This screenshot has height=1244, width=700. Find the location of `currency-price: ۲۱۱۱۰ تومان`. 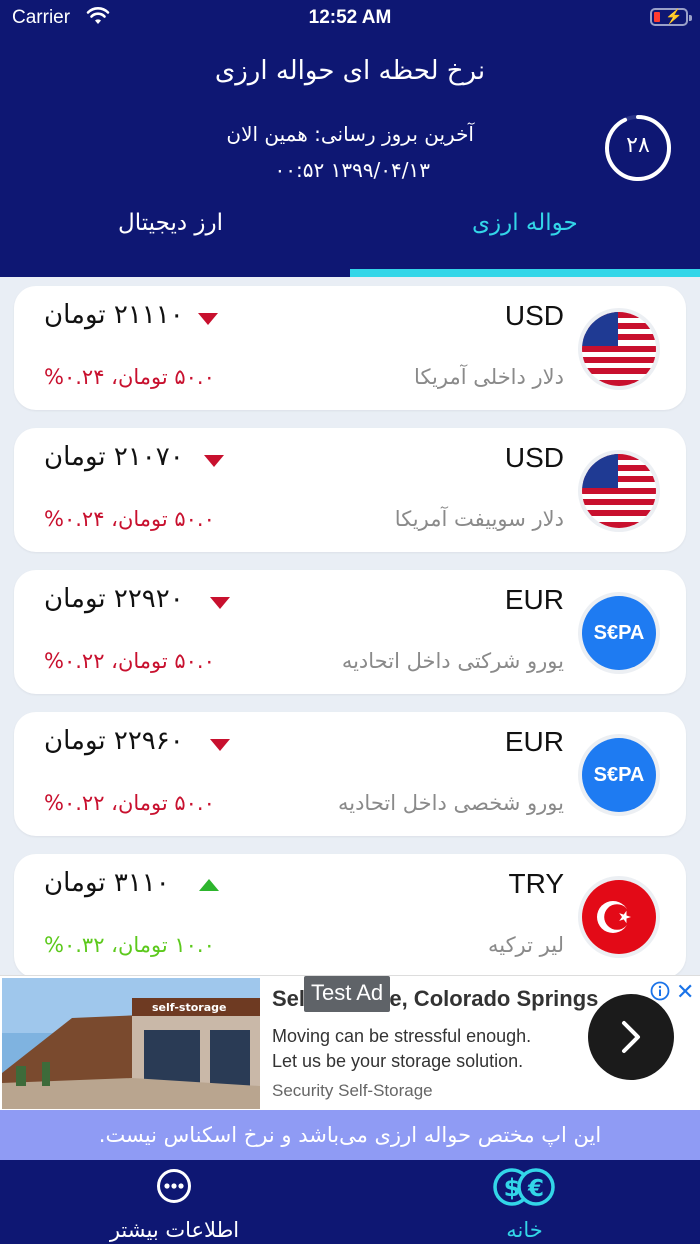

currency-price: ۲۱۱۱۰ تومان is located at coordinates (114, 315).